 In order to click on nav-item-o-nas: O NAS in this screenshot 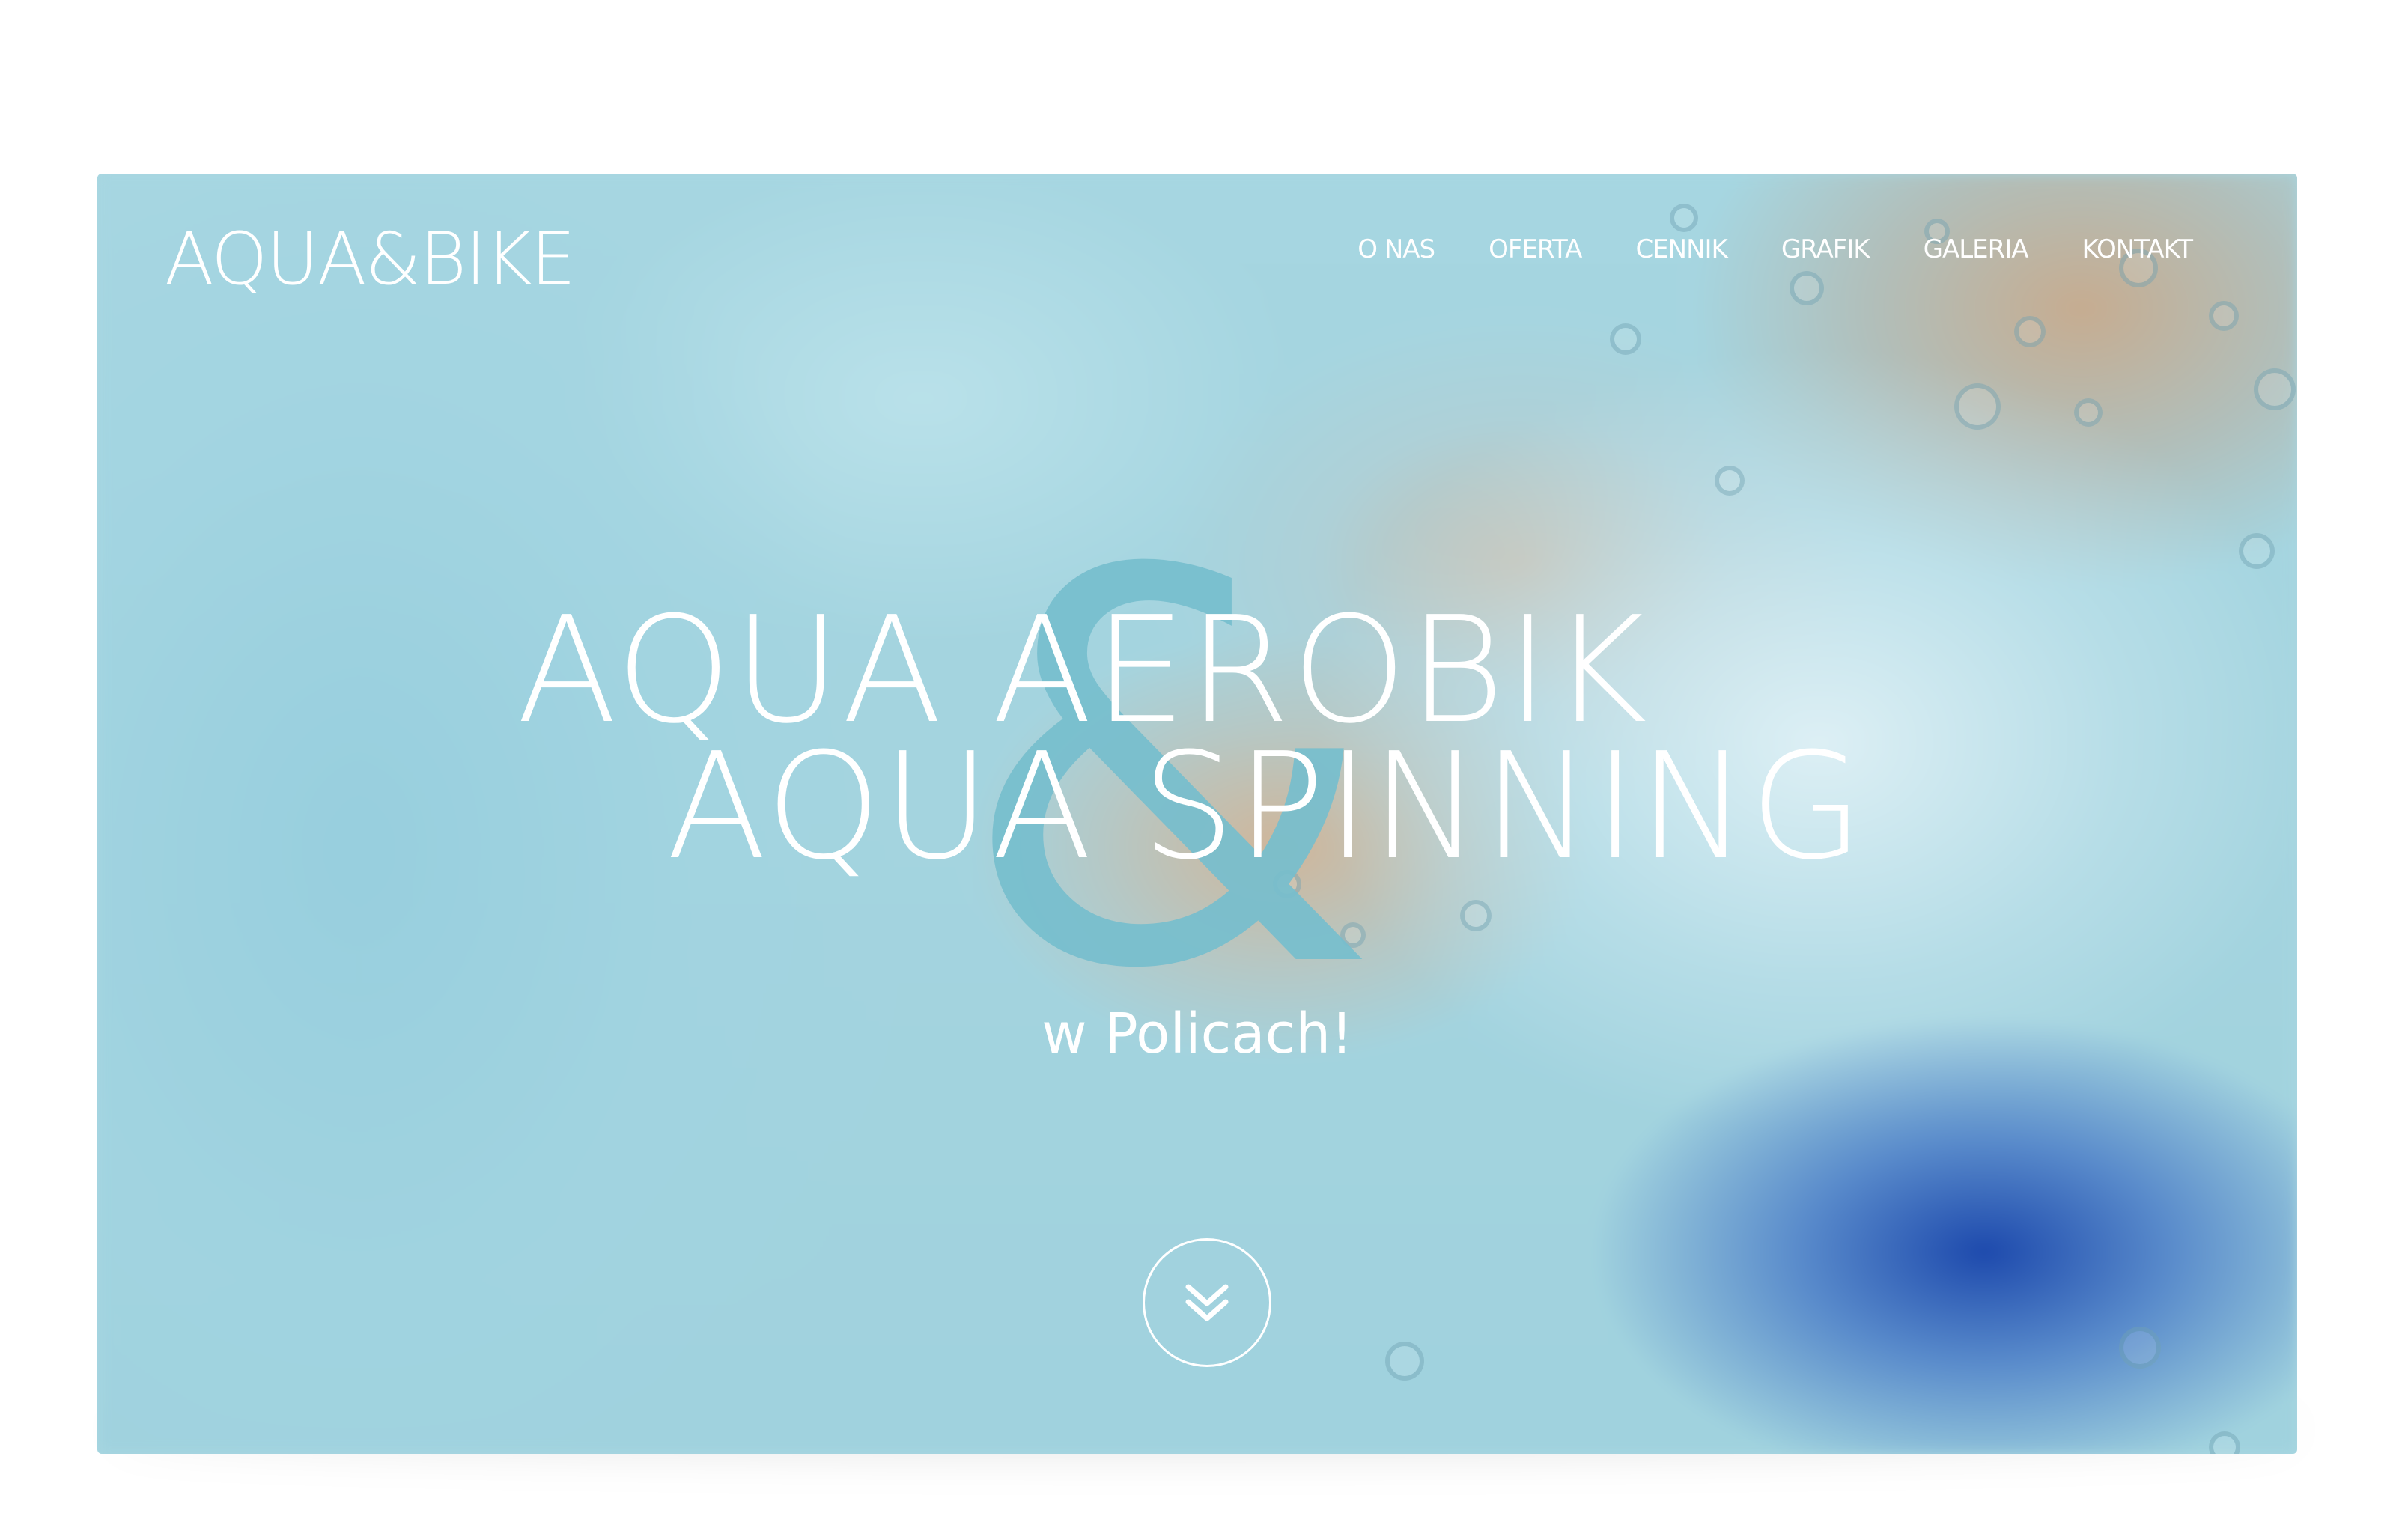, I will do `click(1396, 249)`.